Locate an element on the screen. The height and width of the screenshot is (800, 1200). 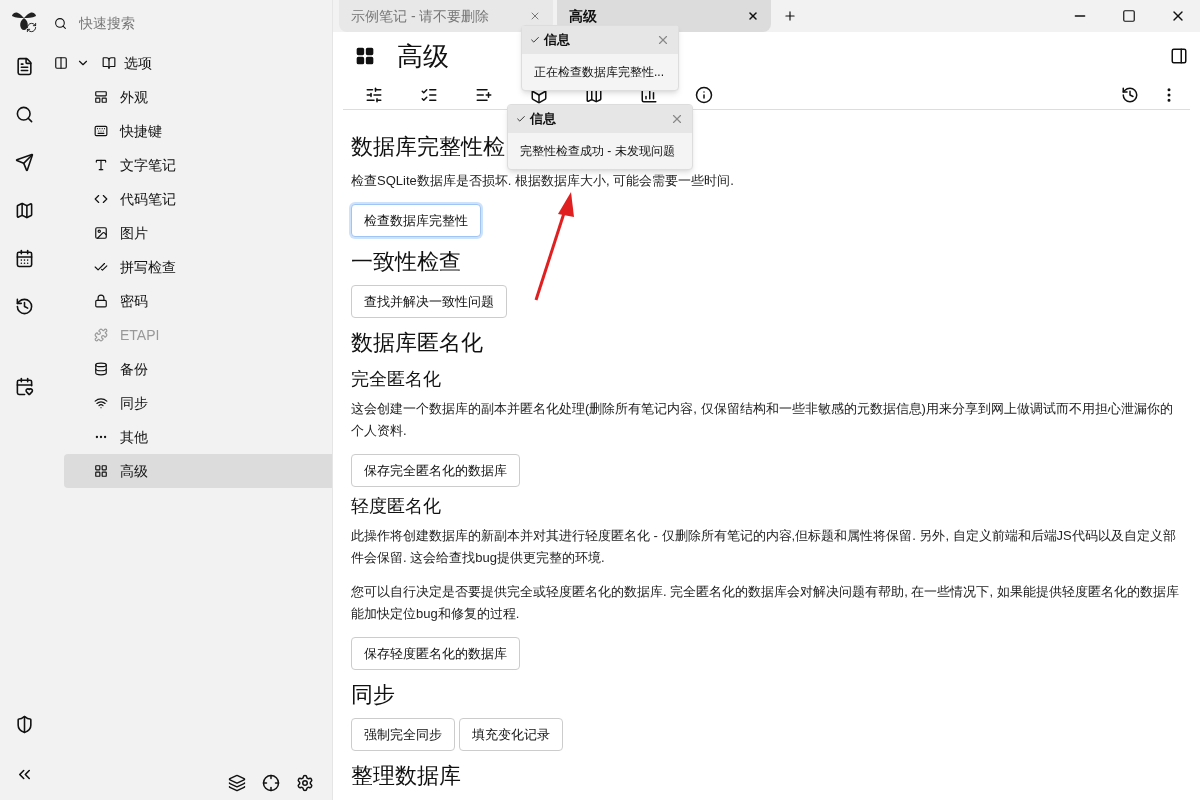
section-heading: 整理数据库 is located at coordinates (406, 776).